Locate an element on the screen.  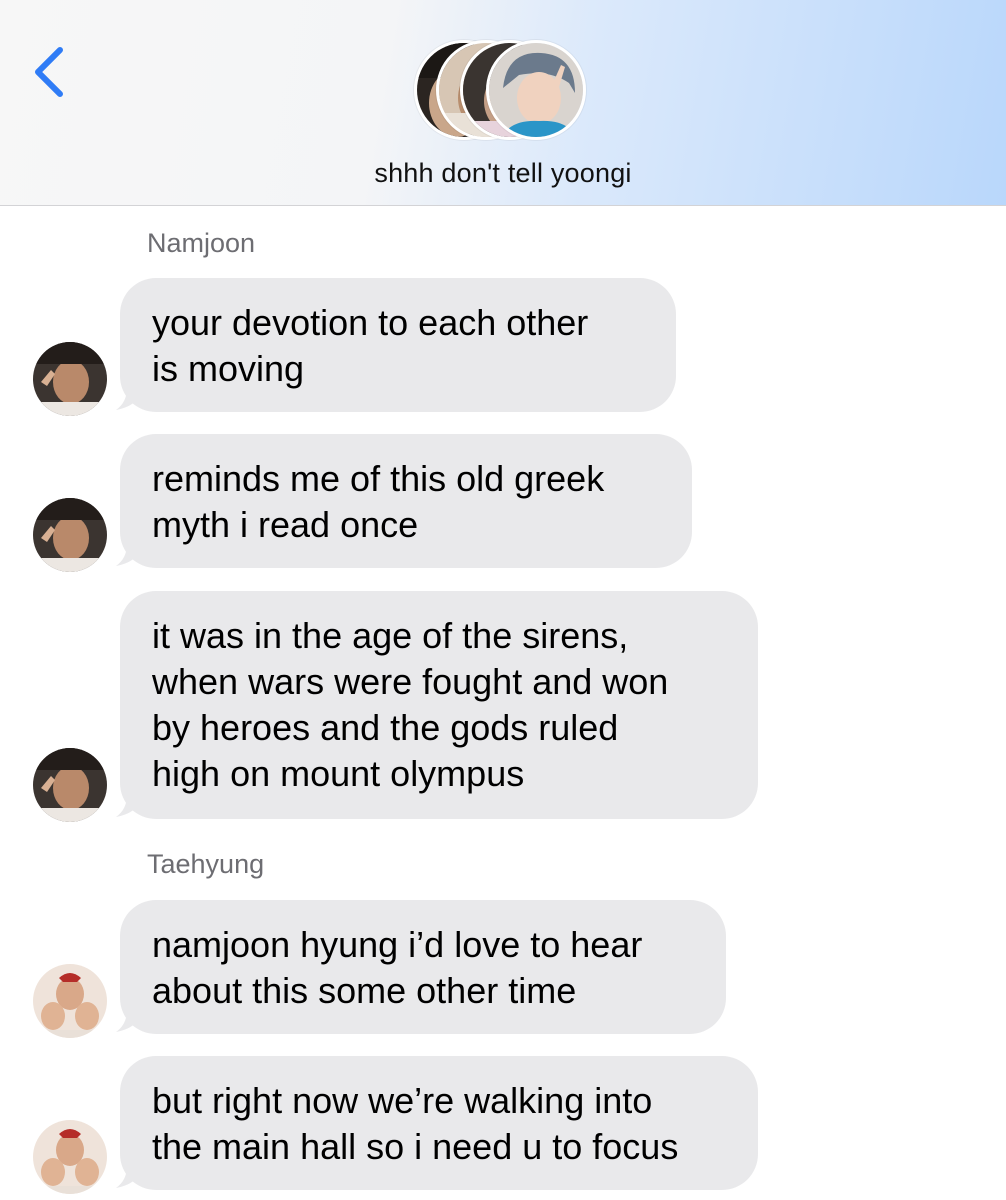
message-text-line: by heroes and the gods ruled is located at coordinates (385, 727).